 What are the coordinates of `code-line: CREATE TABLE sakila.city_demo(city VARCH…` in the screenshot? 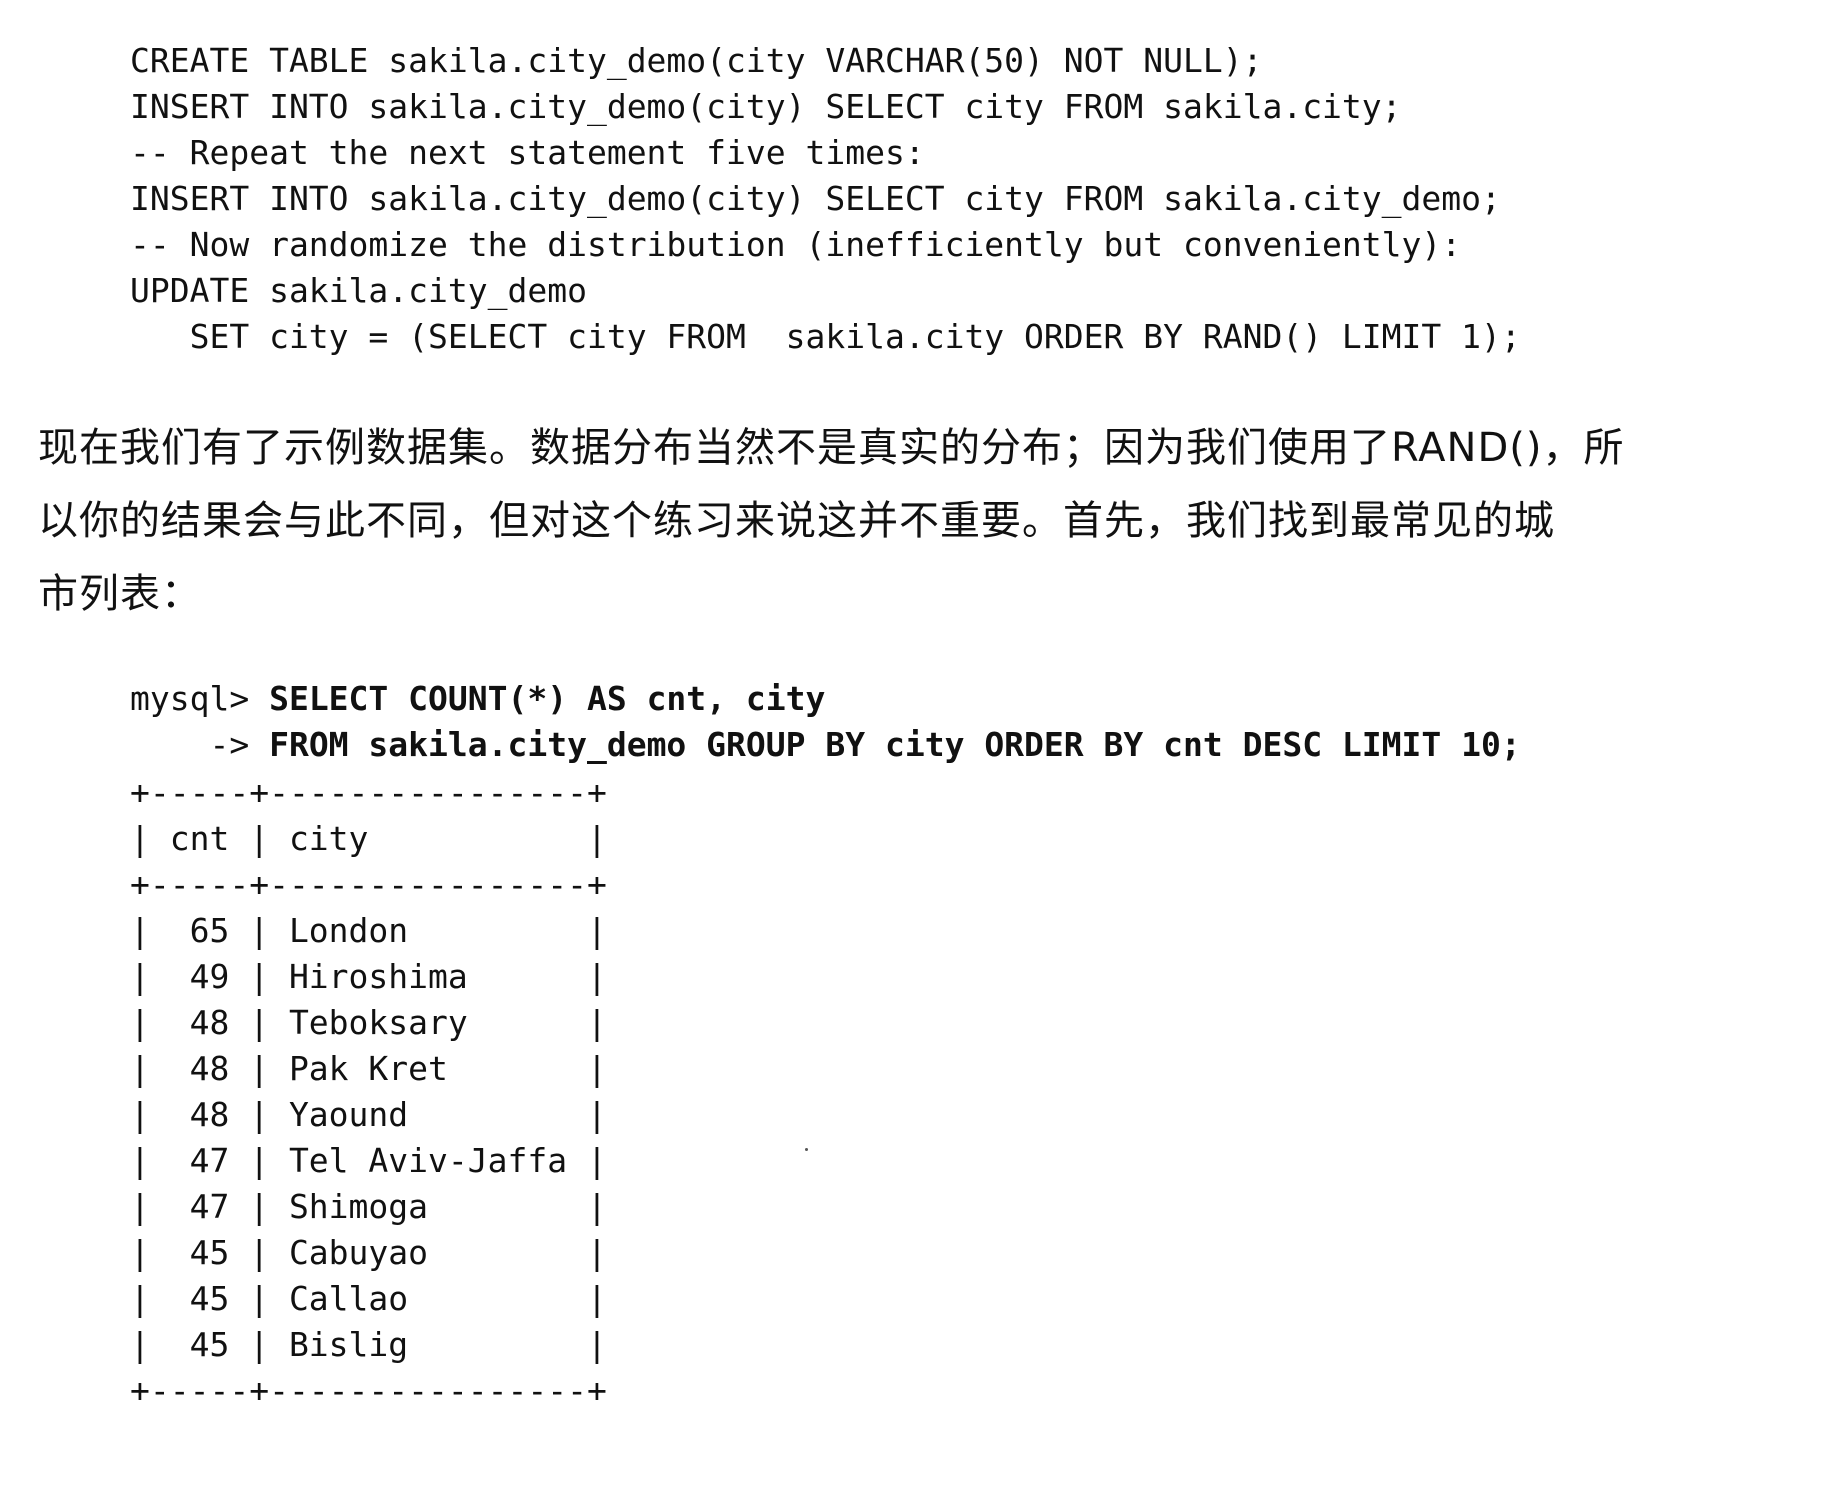 It's located at (696, 60).